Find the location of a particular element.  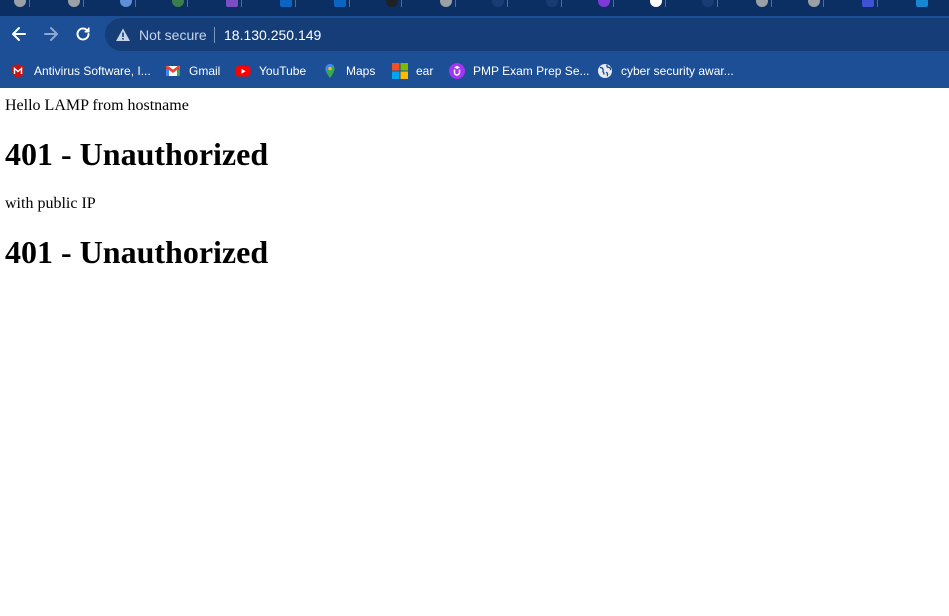

forward-arrow-icon is located at coordinates (51, 34).